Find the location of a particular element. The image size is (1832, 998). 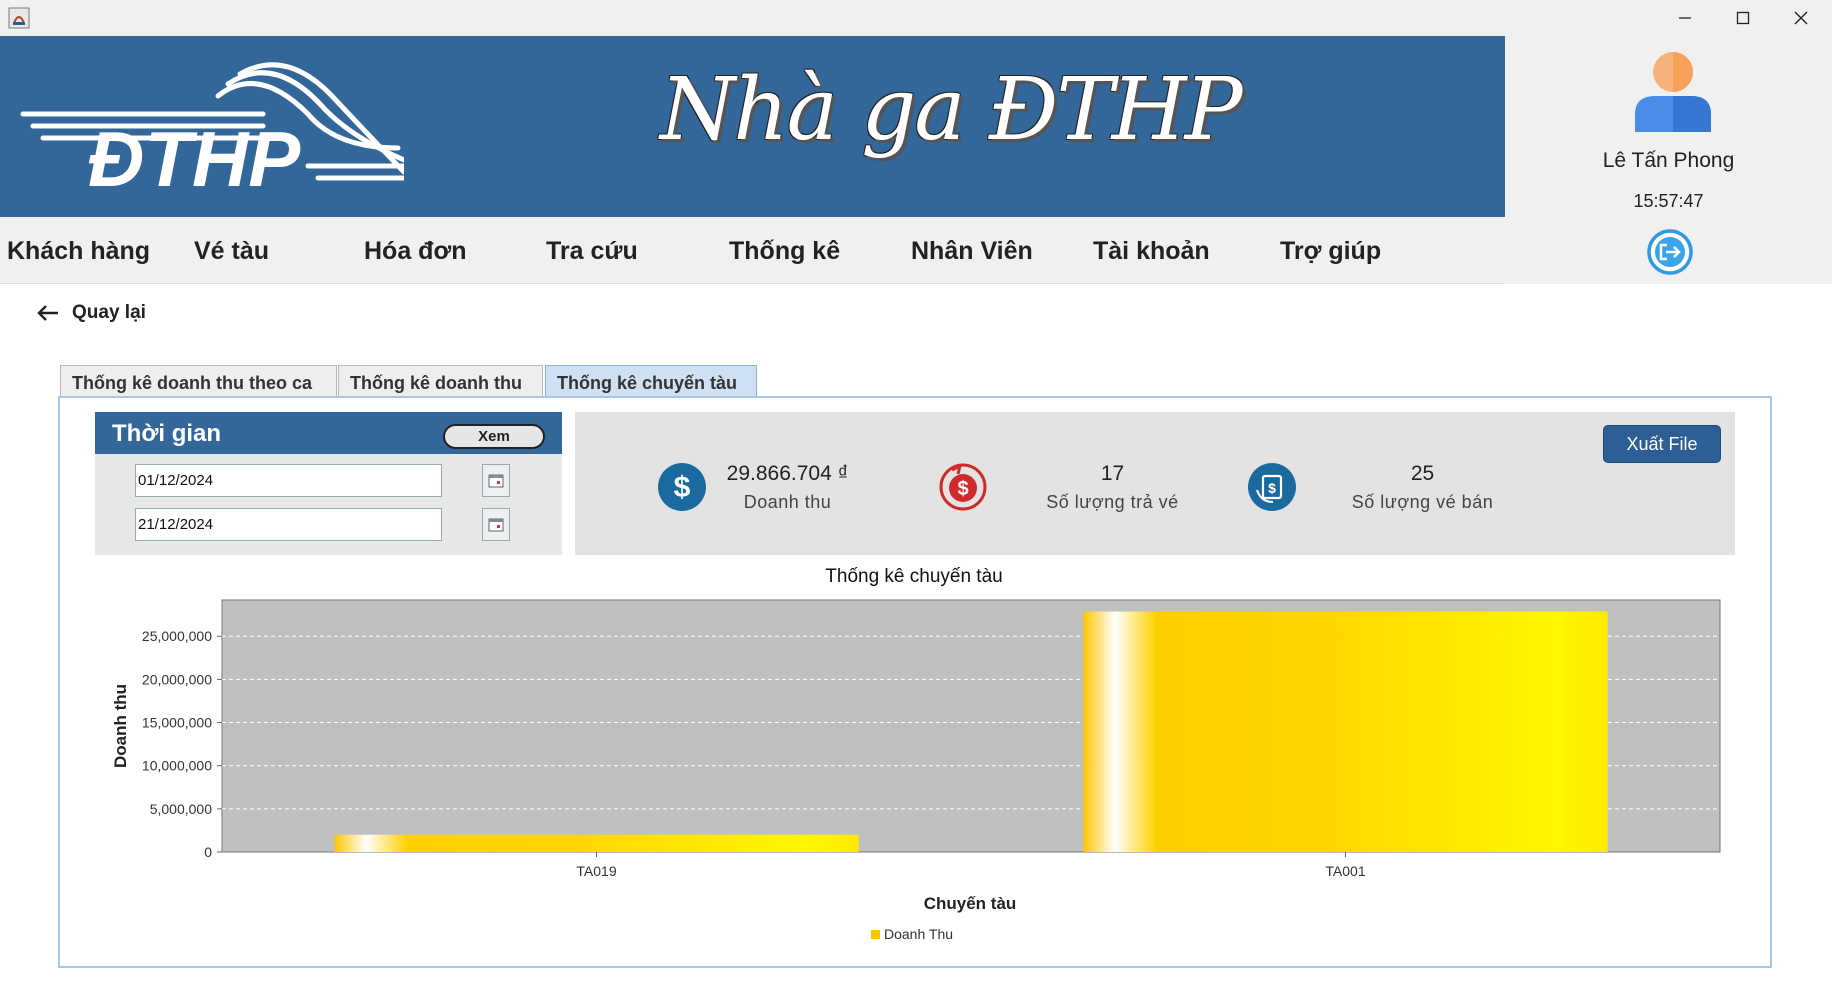

sold-count-value: 25 is located at coordinates (1422, 473).